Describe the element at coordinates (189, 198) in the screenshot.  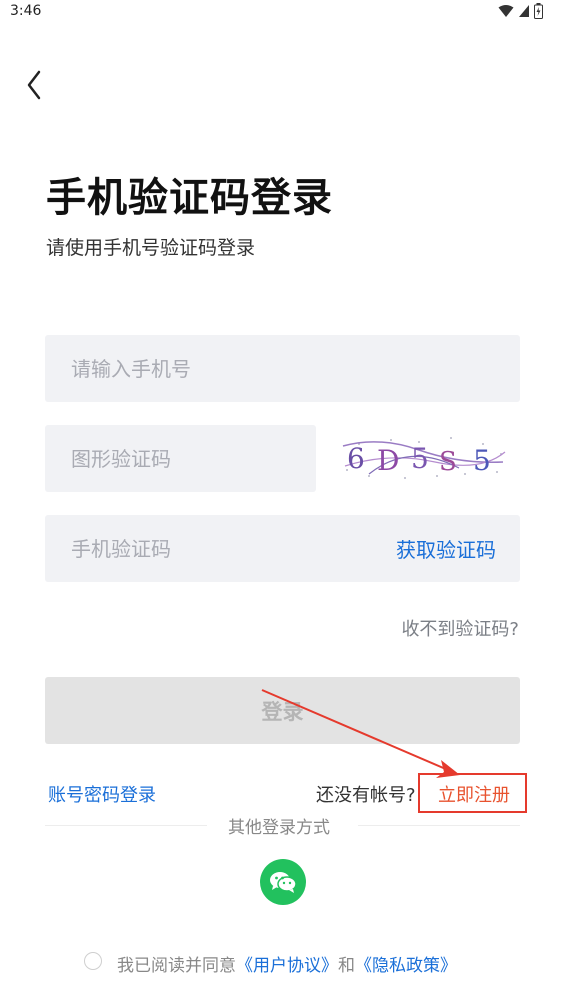
I see `page-title: 手机验证码登录` at that location.